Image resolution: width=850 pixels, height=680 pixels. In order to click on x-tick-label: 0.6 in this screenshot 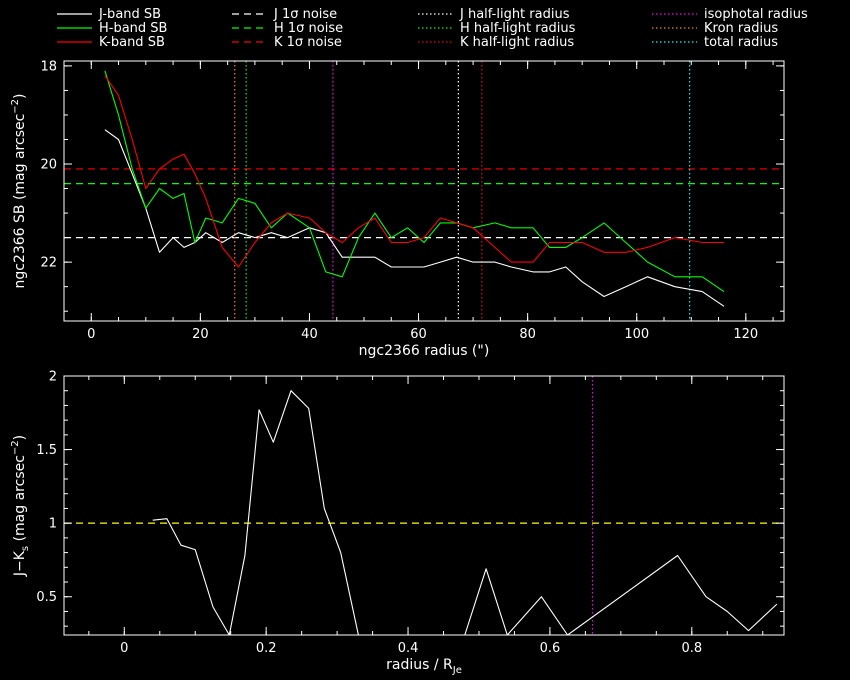, I will do `click(550, 648)`.